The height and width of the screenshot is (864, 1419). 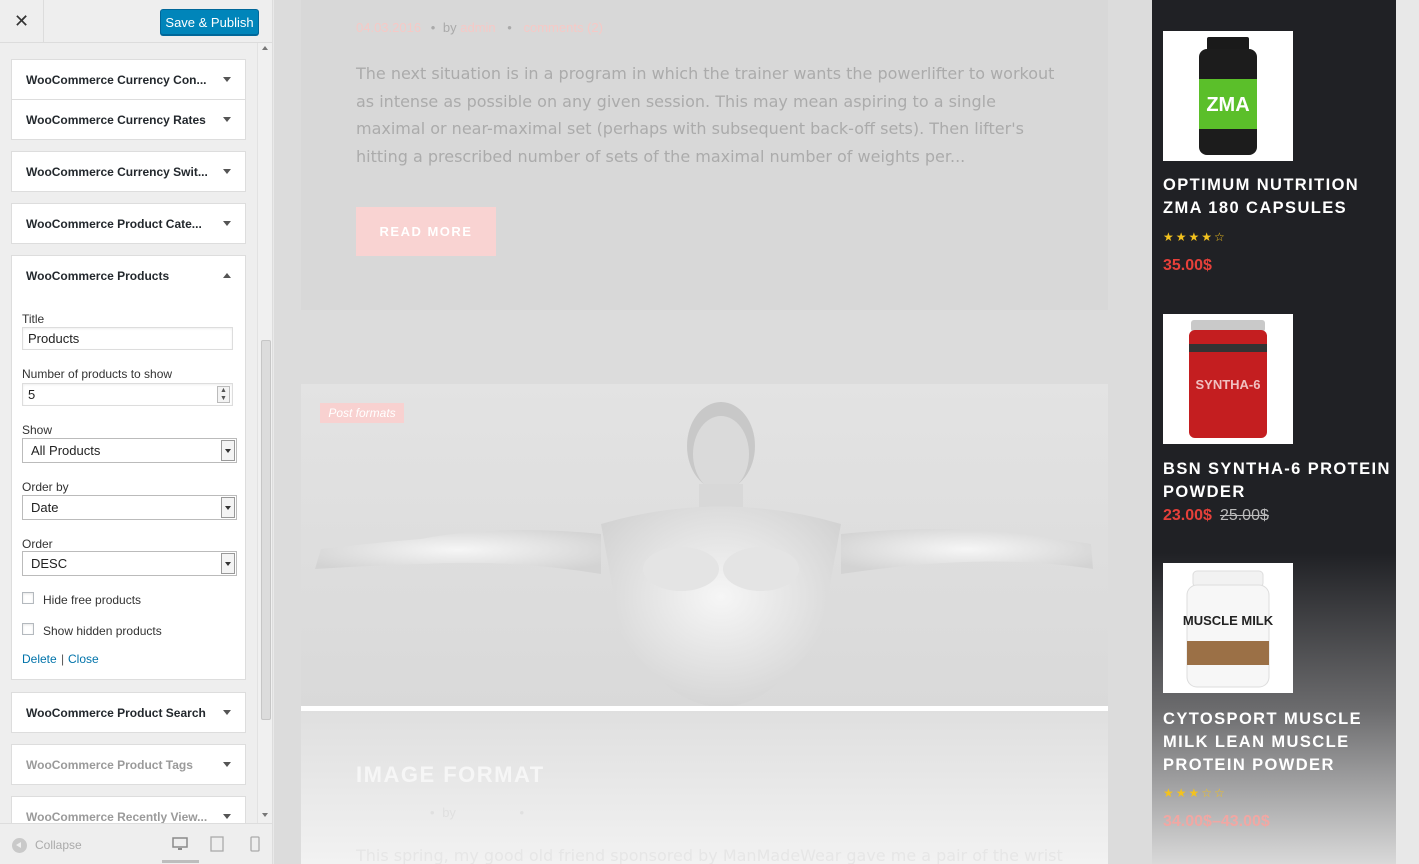 What do you see at coordinates (1216, 516) in the screenshot?
I see `product-price: 23.00$ 25.00$` at bounding box center [1216, 516].